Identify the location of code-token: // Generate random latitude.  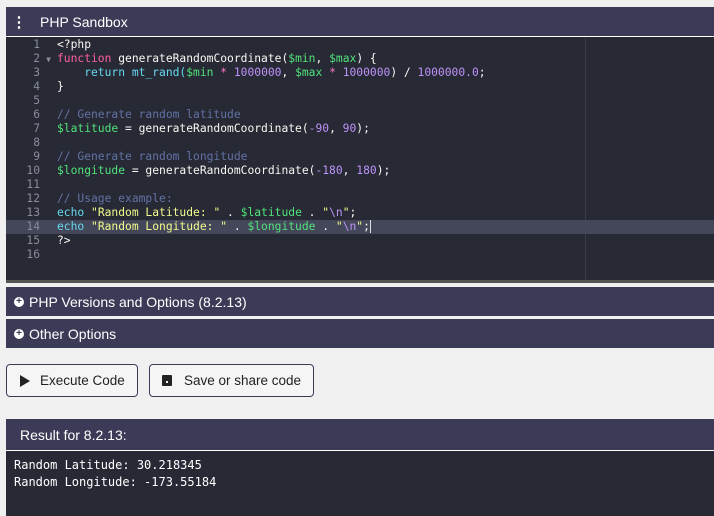
(149, 114).